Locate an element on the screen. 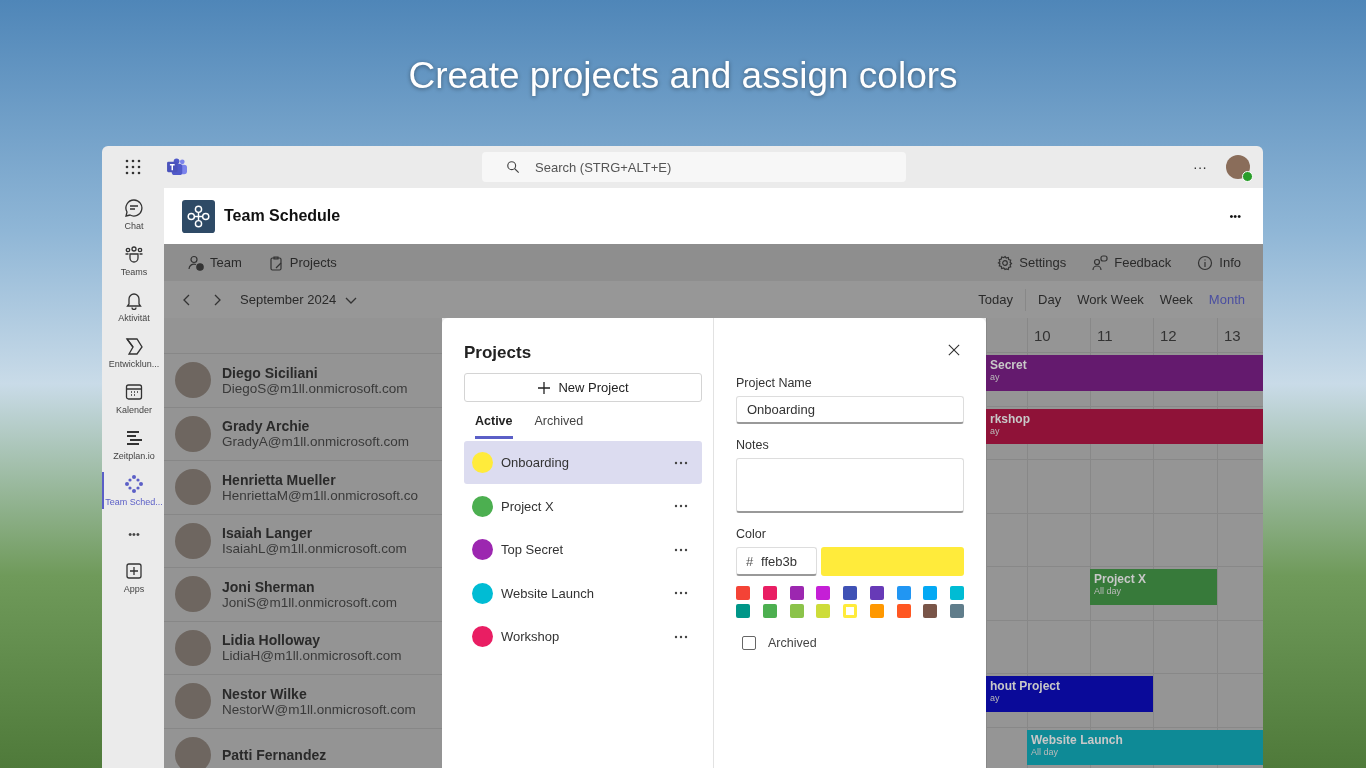 Image resolution: width=1366 pixels, height=768 pixels. calendar-event: Secret ay is located at coordinates (1124, 373).